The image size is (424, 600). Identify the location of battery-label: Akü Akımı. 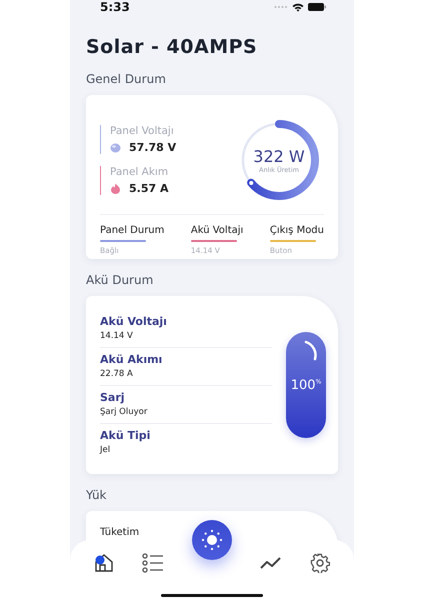
(132, 359).